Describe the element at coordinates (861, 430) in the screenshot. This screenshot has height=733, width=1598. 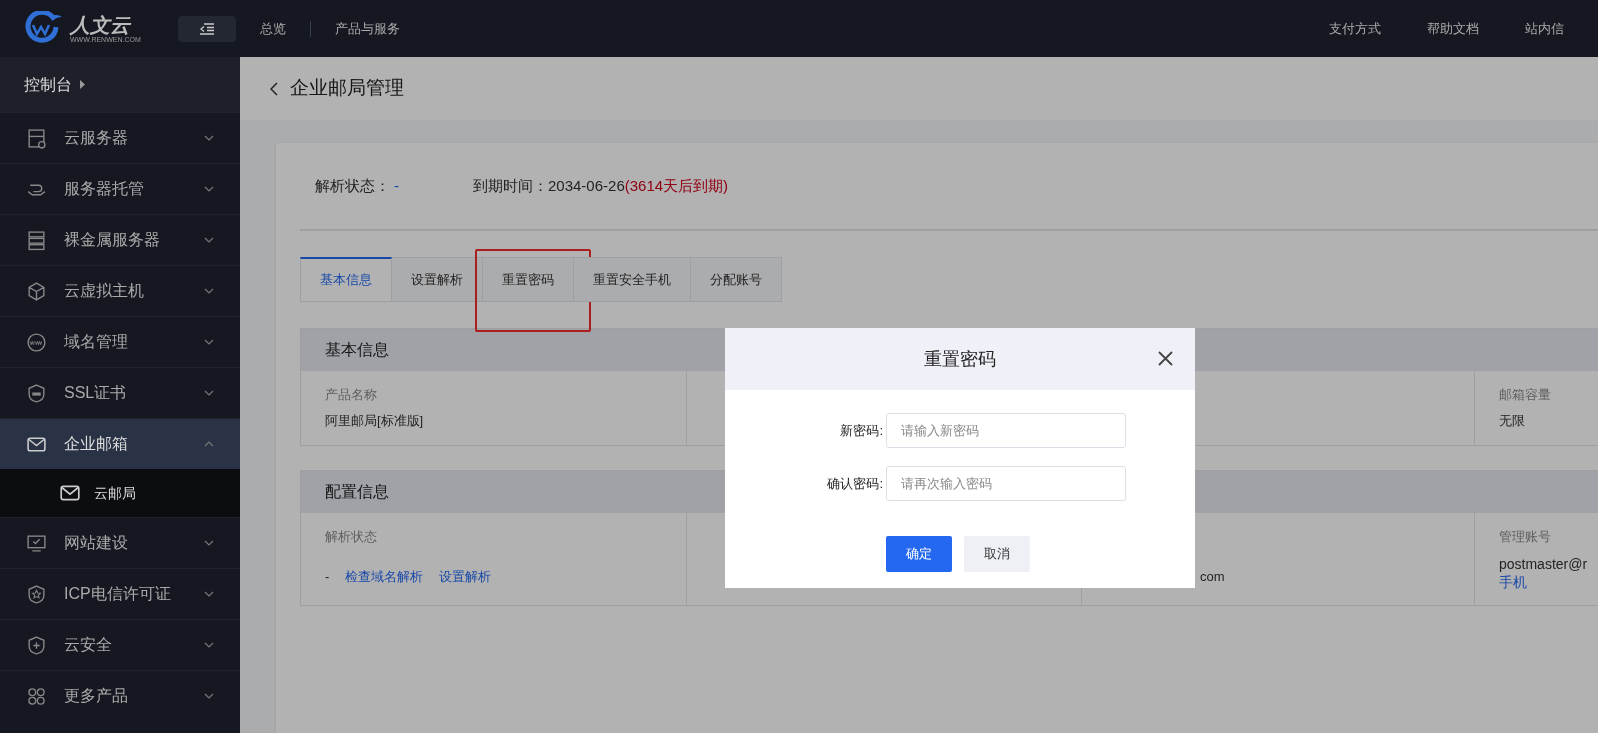
I see `field-label: 新密码:` at that location.